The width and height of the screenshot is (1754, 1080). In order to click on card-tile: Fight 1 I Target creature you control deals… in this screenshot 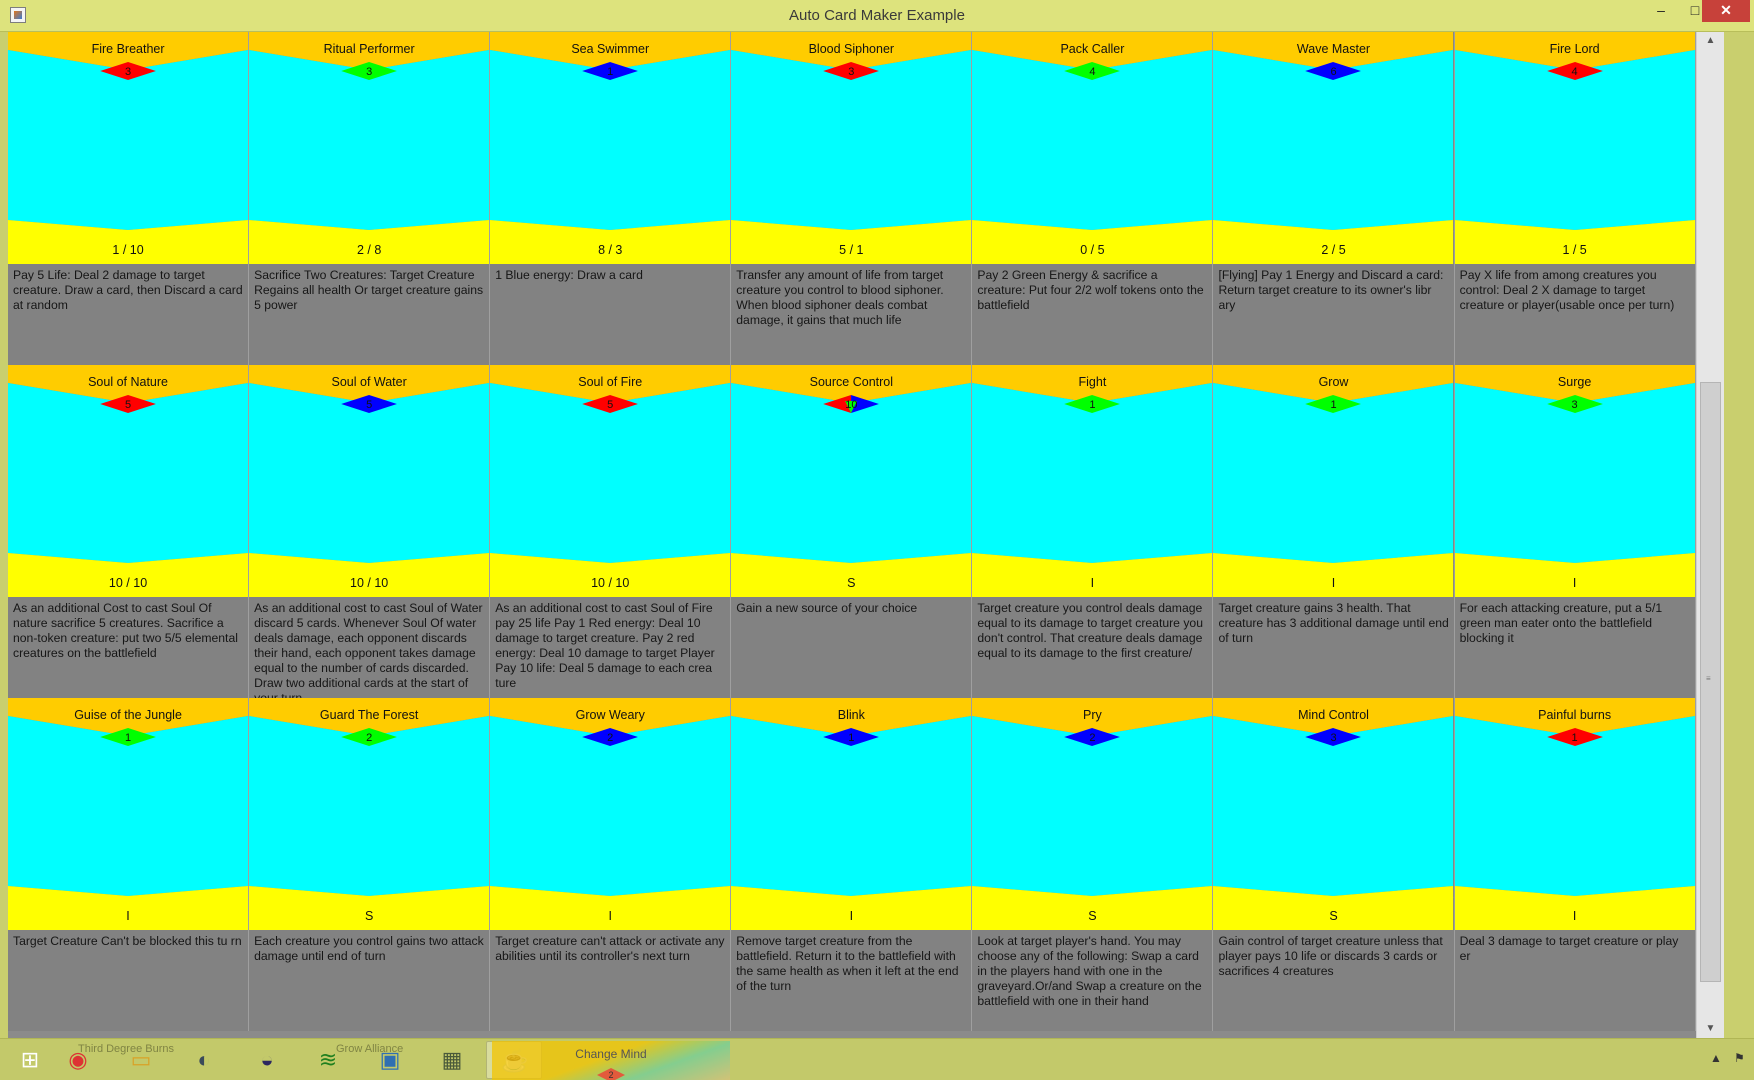, I will do `click(1093, 531)`.